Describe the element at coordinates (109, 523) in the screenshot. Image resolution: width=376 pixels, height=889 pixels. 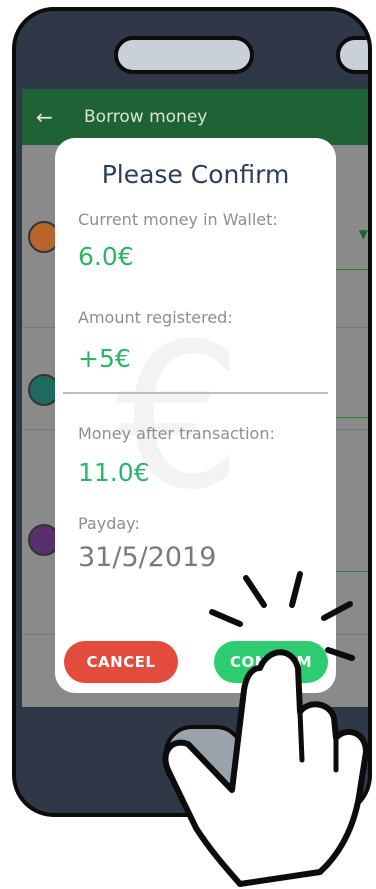
I see `payday-label: Payday:` at that location.